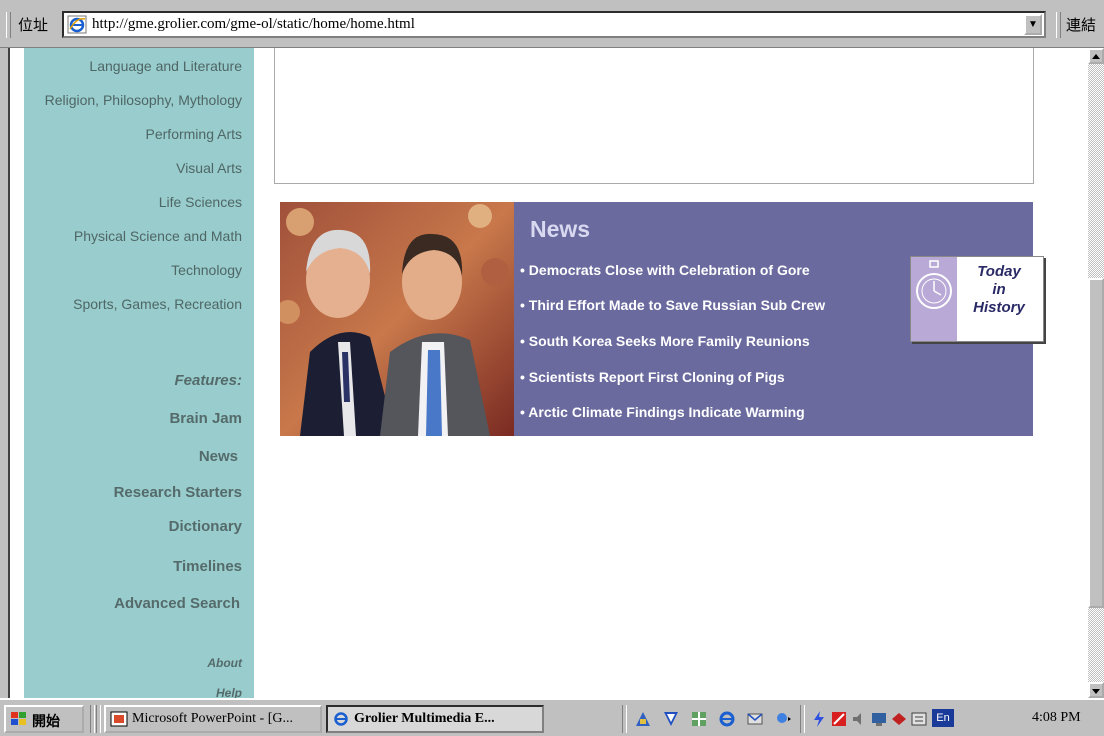 The height and width of the screenshot is (736, 1104). Describe the element at coordinates (229, 692) in the screenshot. I see `link-help: Help` at that location.